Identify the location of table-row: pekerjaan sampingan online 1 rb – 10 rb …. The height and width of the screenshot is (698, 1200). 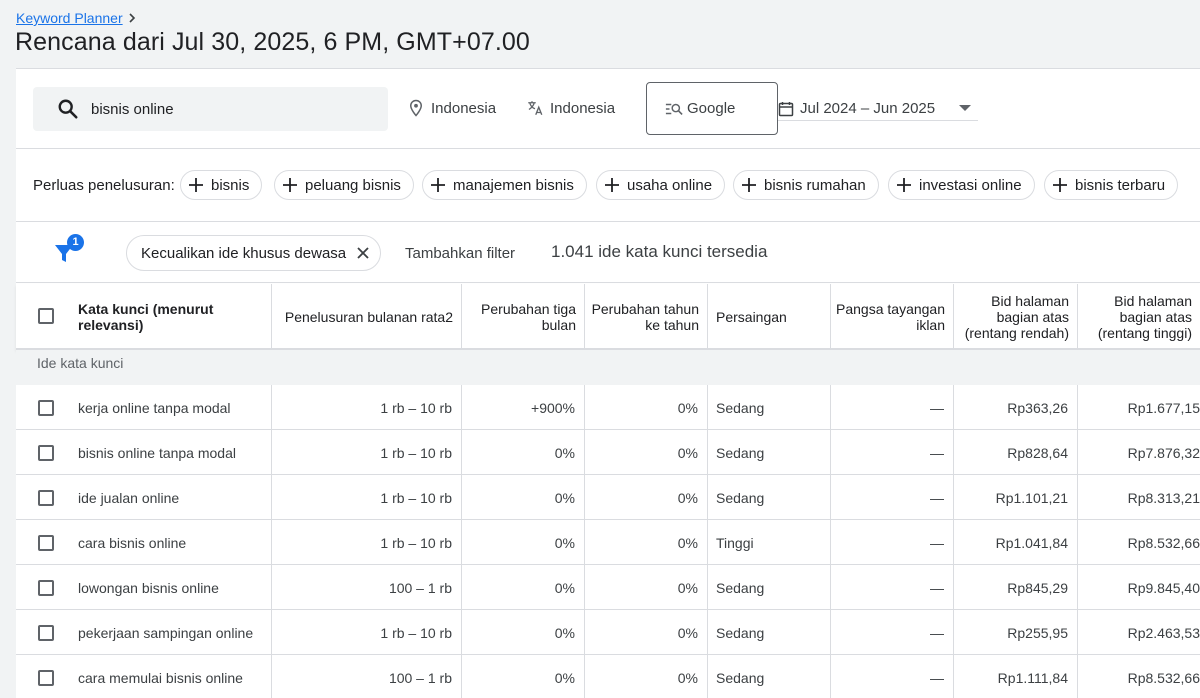
(608, 632).